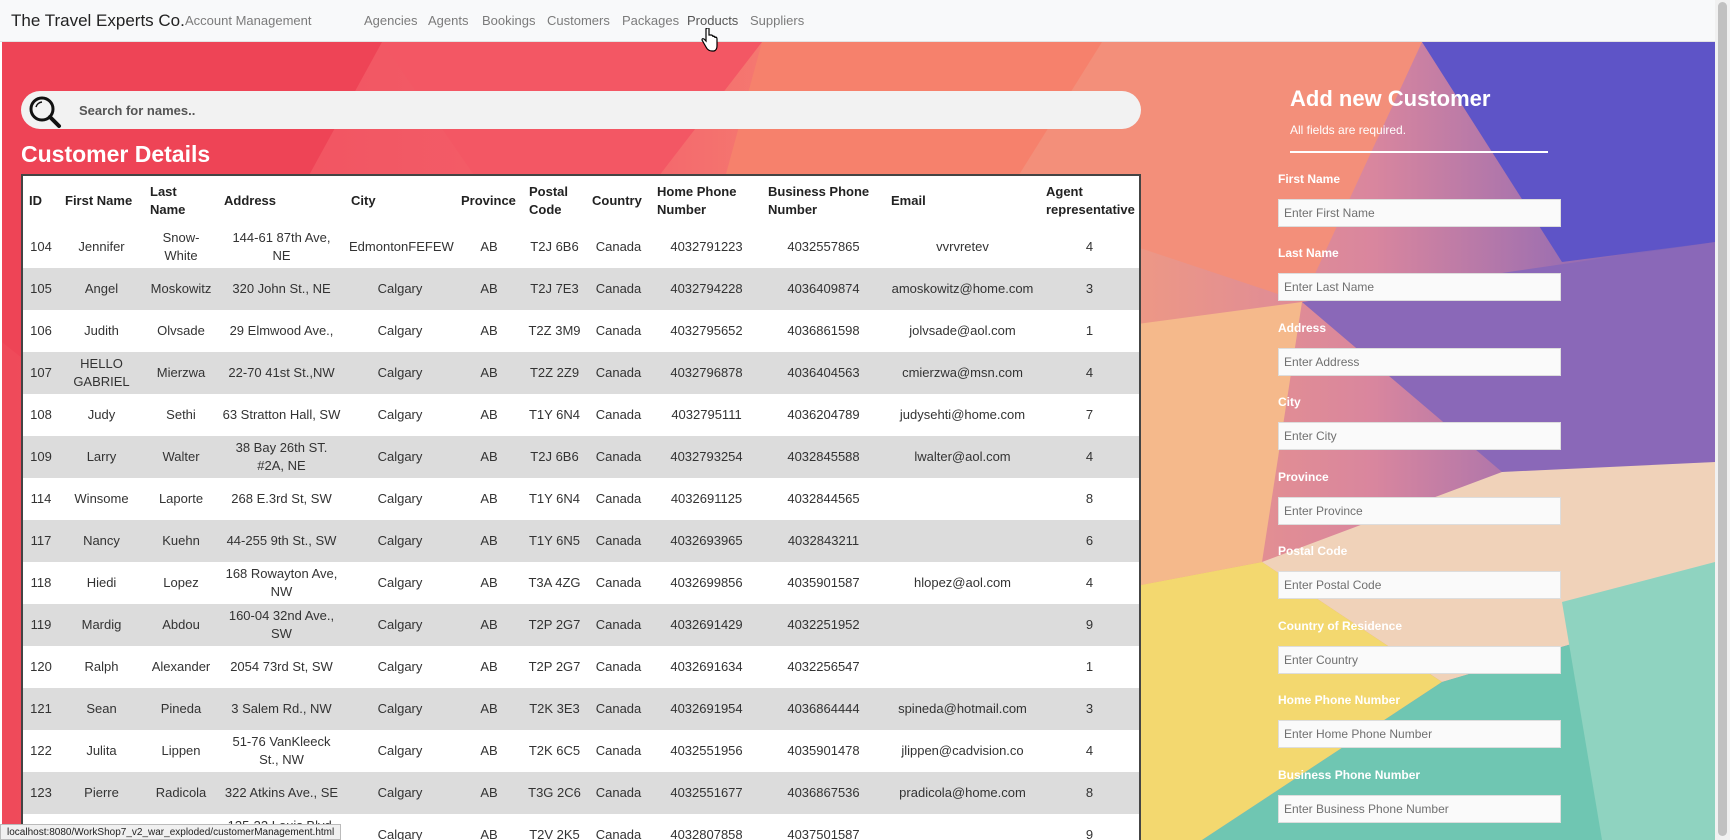 Image resolution: width=1730 pixels, height=840 pixels. What do you see at coordinates (1419, 152) in the screenshot?
I see `form-divider` at bounding box center [1419, 152].